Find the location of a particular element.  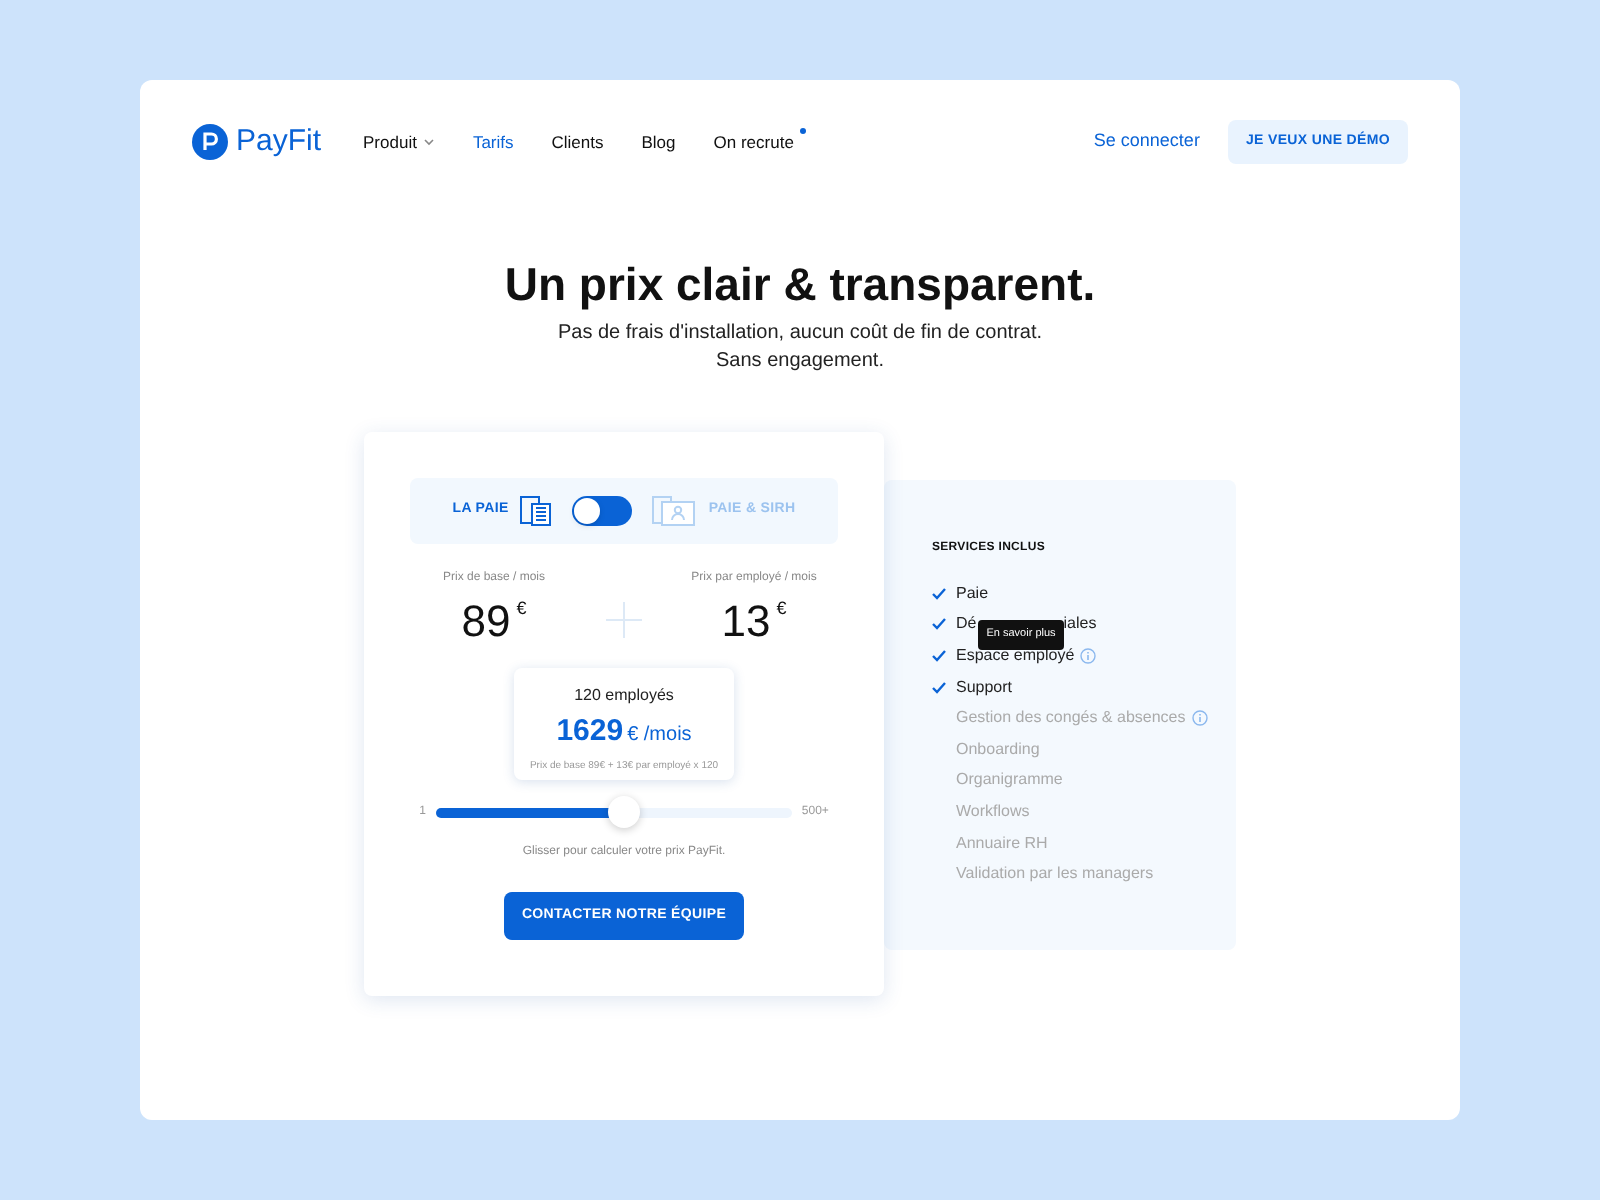

subtitle-line: Pas de frais d'installation, aucun coût de fin de contrat. is located at coordinates (800, 334).